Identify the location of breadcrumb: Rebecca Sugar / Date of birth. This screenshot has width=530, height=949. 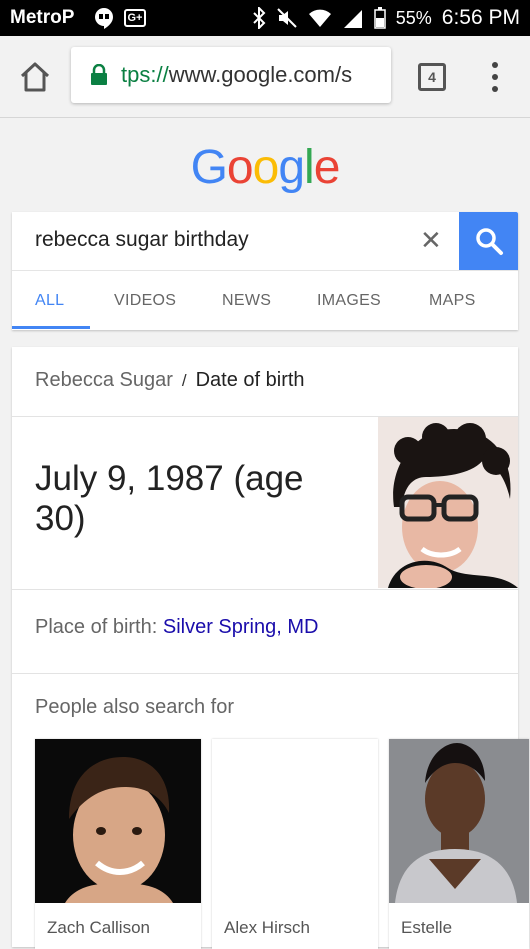
(170, 380).